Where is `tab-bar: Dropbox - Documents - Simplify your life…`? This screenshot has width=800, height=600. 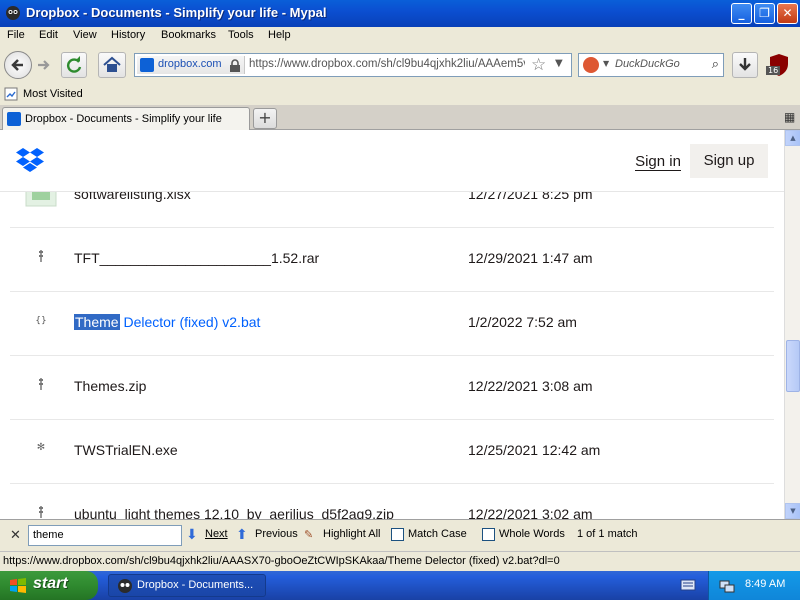
tab-bar: Dropbox - Documents - Simplify your life… is located at coordinates (400, 118).